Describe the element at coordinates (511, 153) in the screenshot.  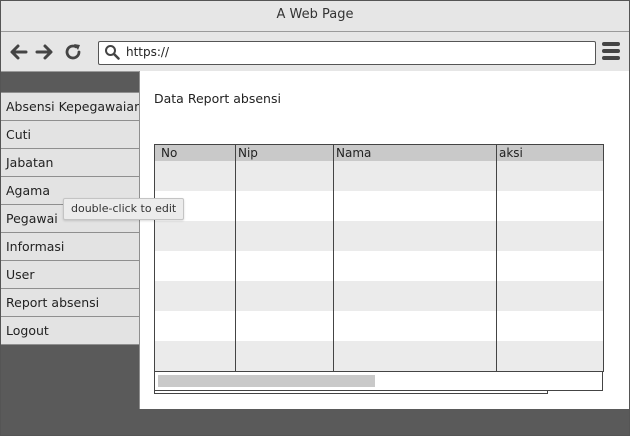
I see `column-header-aksi: aksi` at that location.